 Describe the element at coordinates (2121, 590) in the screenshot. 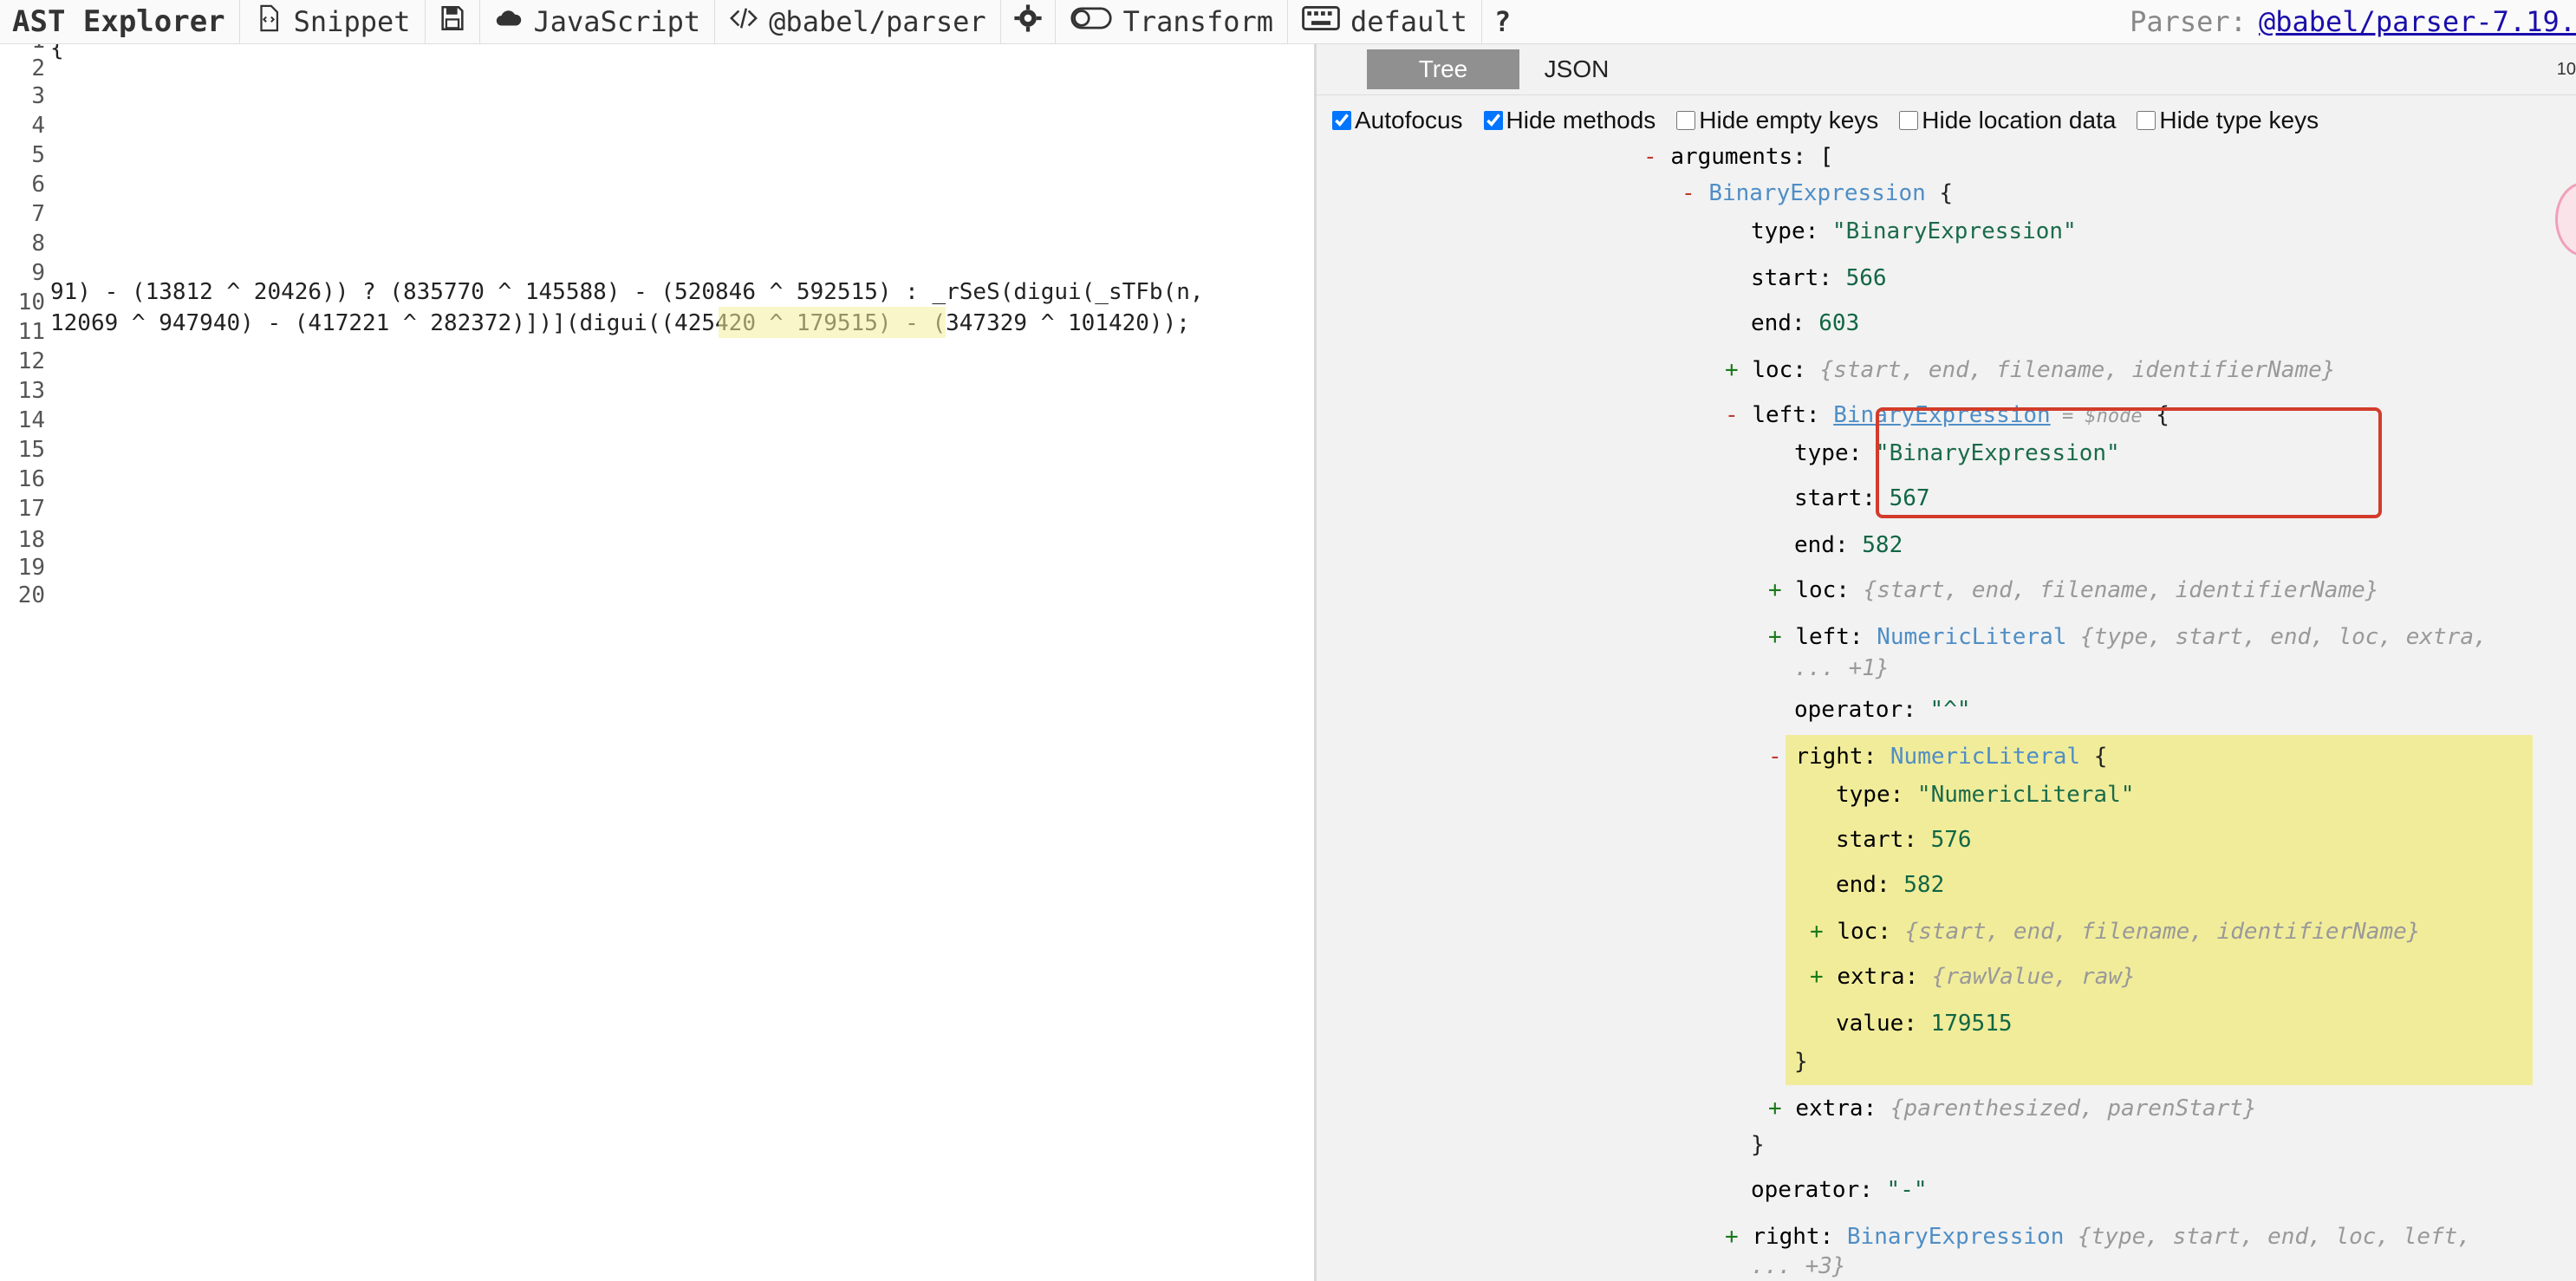

I see `loc2-summary: {start, end, filename, identifierName}` at that location.